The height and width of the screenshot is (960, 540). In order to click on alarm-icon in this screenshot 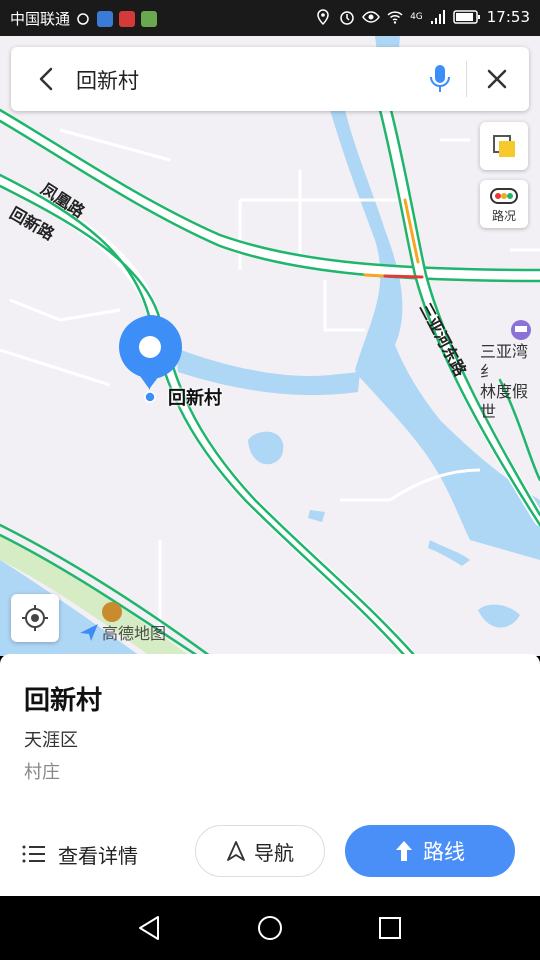, I will do `click(347, 18)`.